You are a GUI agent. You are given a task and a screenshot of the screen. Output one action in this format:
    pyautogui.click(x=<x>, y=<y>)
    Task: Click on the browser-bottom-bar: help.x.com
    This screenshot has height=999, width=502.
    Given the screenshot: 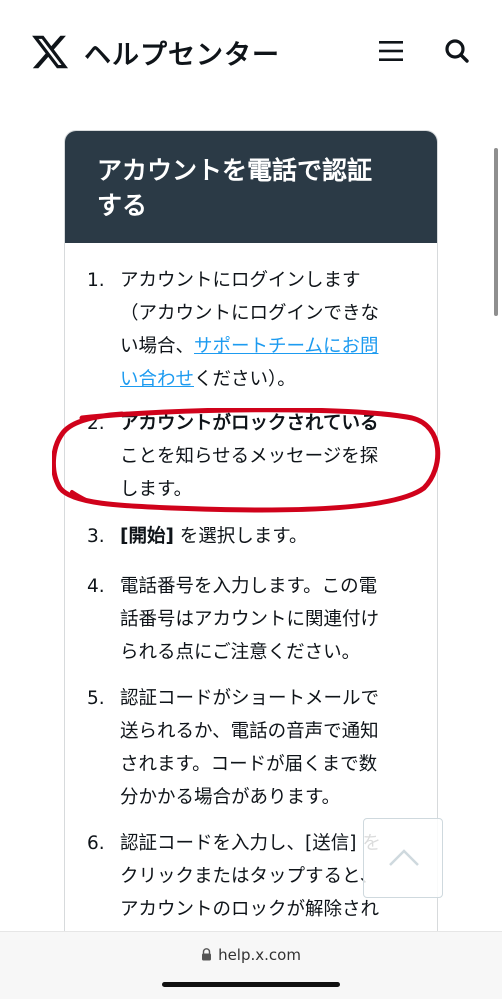 What is the action you would take?
    pyautogui.click(x=251, y=965)
    